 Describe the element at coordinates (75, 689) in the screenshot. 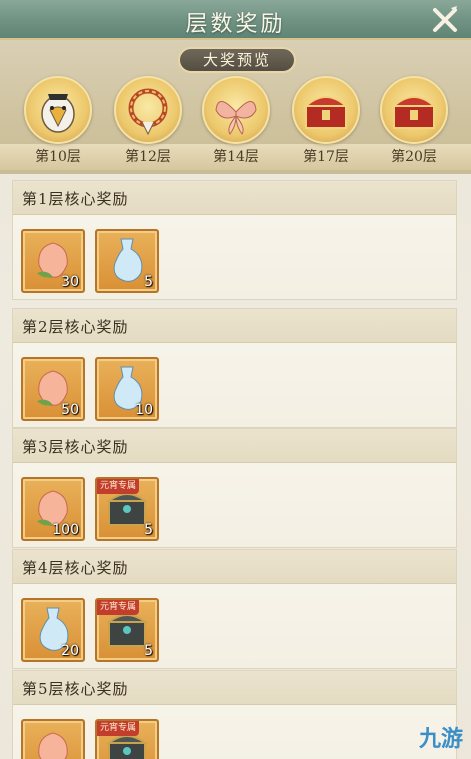

I see `row-title: 第5层核心奖励` at that location.